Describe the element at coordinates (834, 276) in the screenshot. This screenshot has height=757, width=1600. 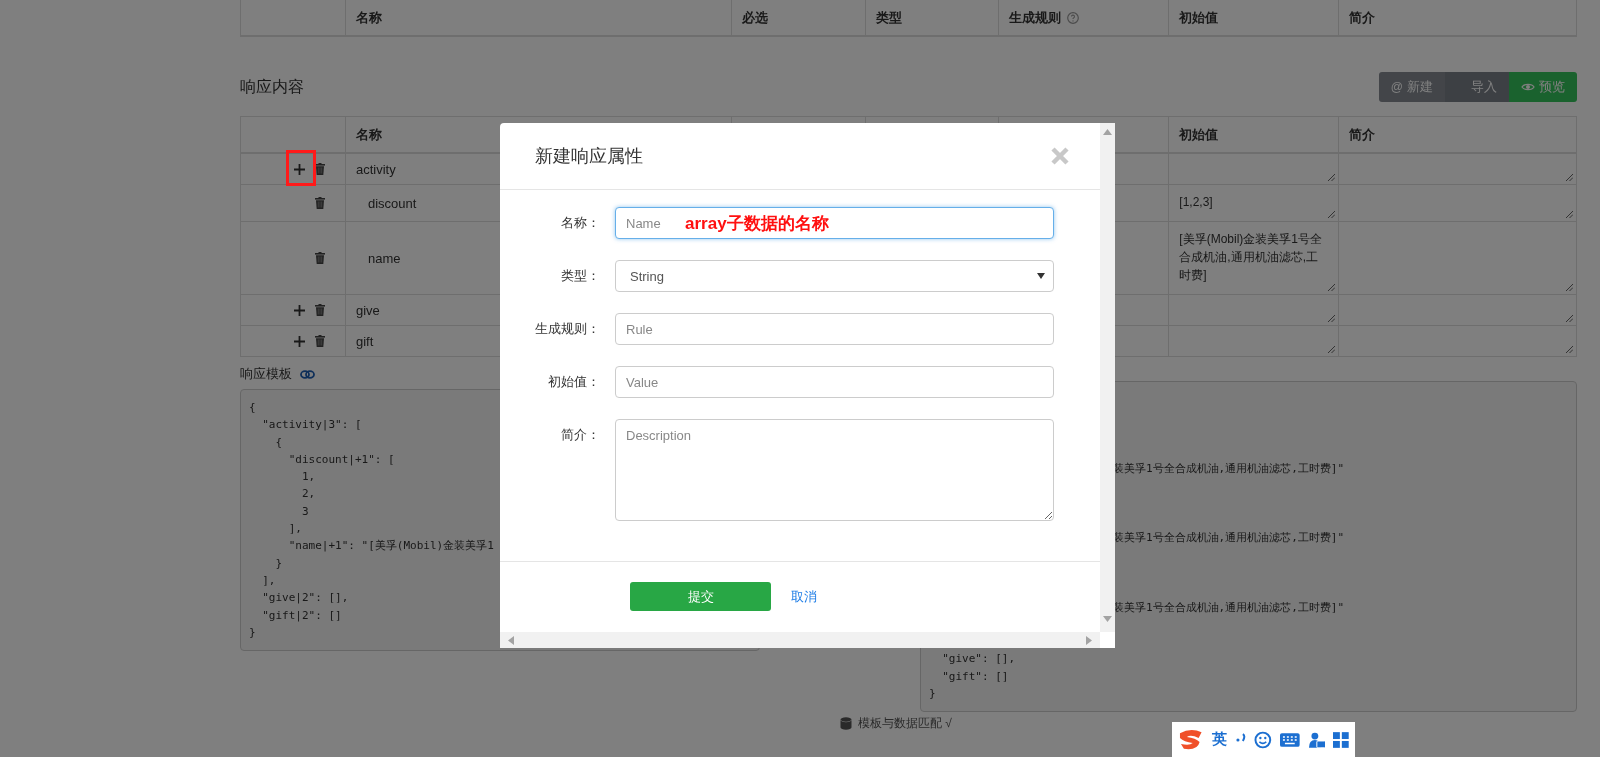
I see `type-select: String` at that location.